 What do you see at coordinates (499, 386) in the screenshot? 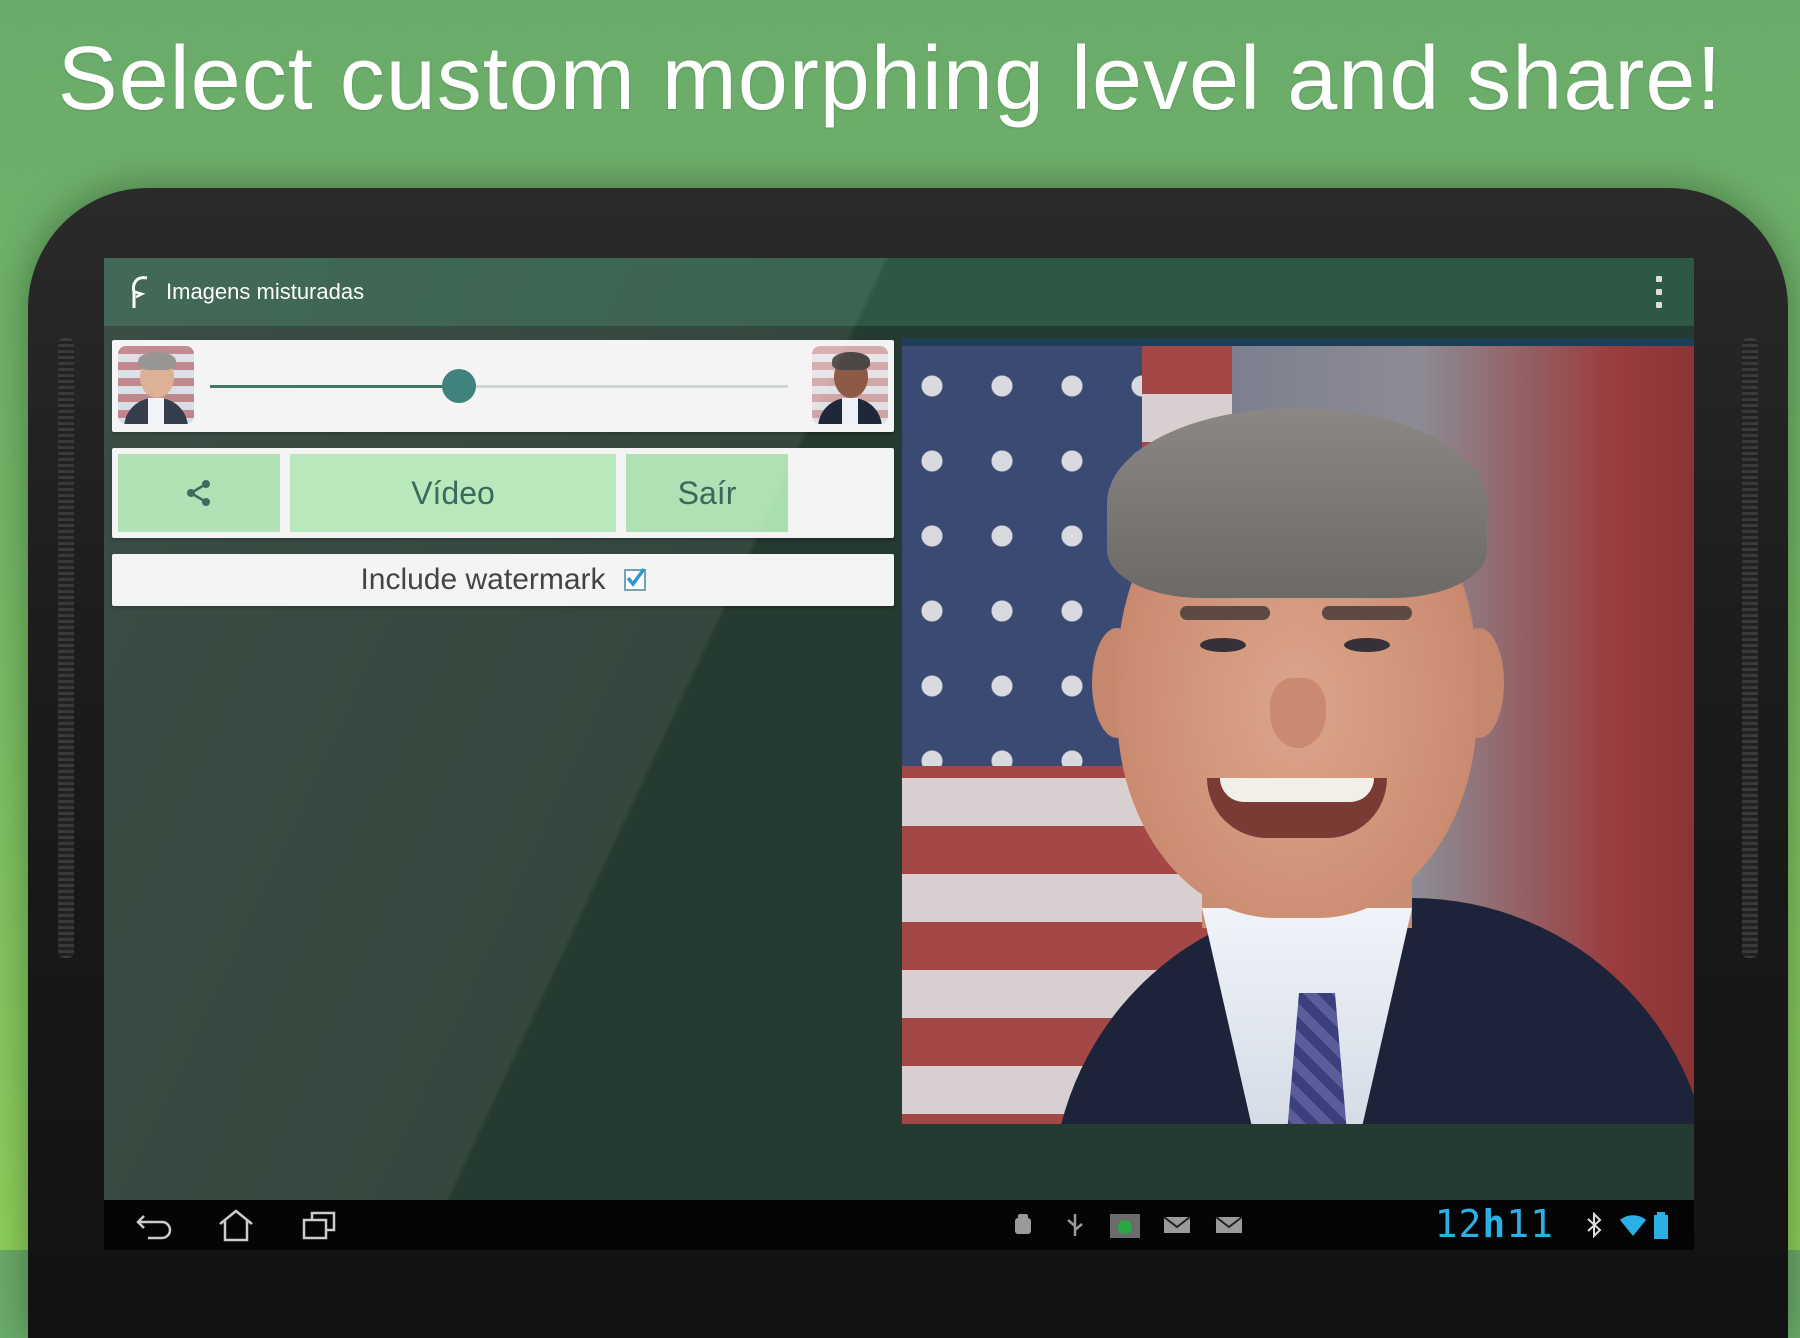
I see `morph-slider` at bounding box center [499, 386].